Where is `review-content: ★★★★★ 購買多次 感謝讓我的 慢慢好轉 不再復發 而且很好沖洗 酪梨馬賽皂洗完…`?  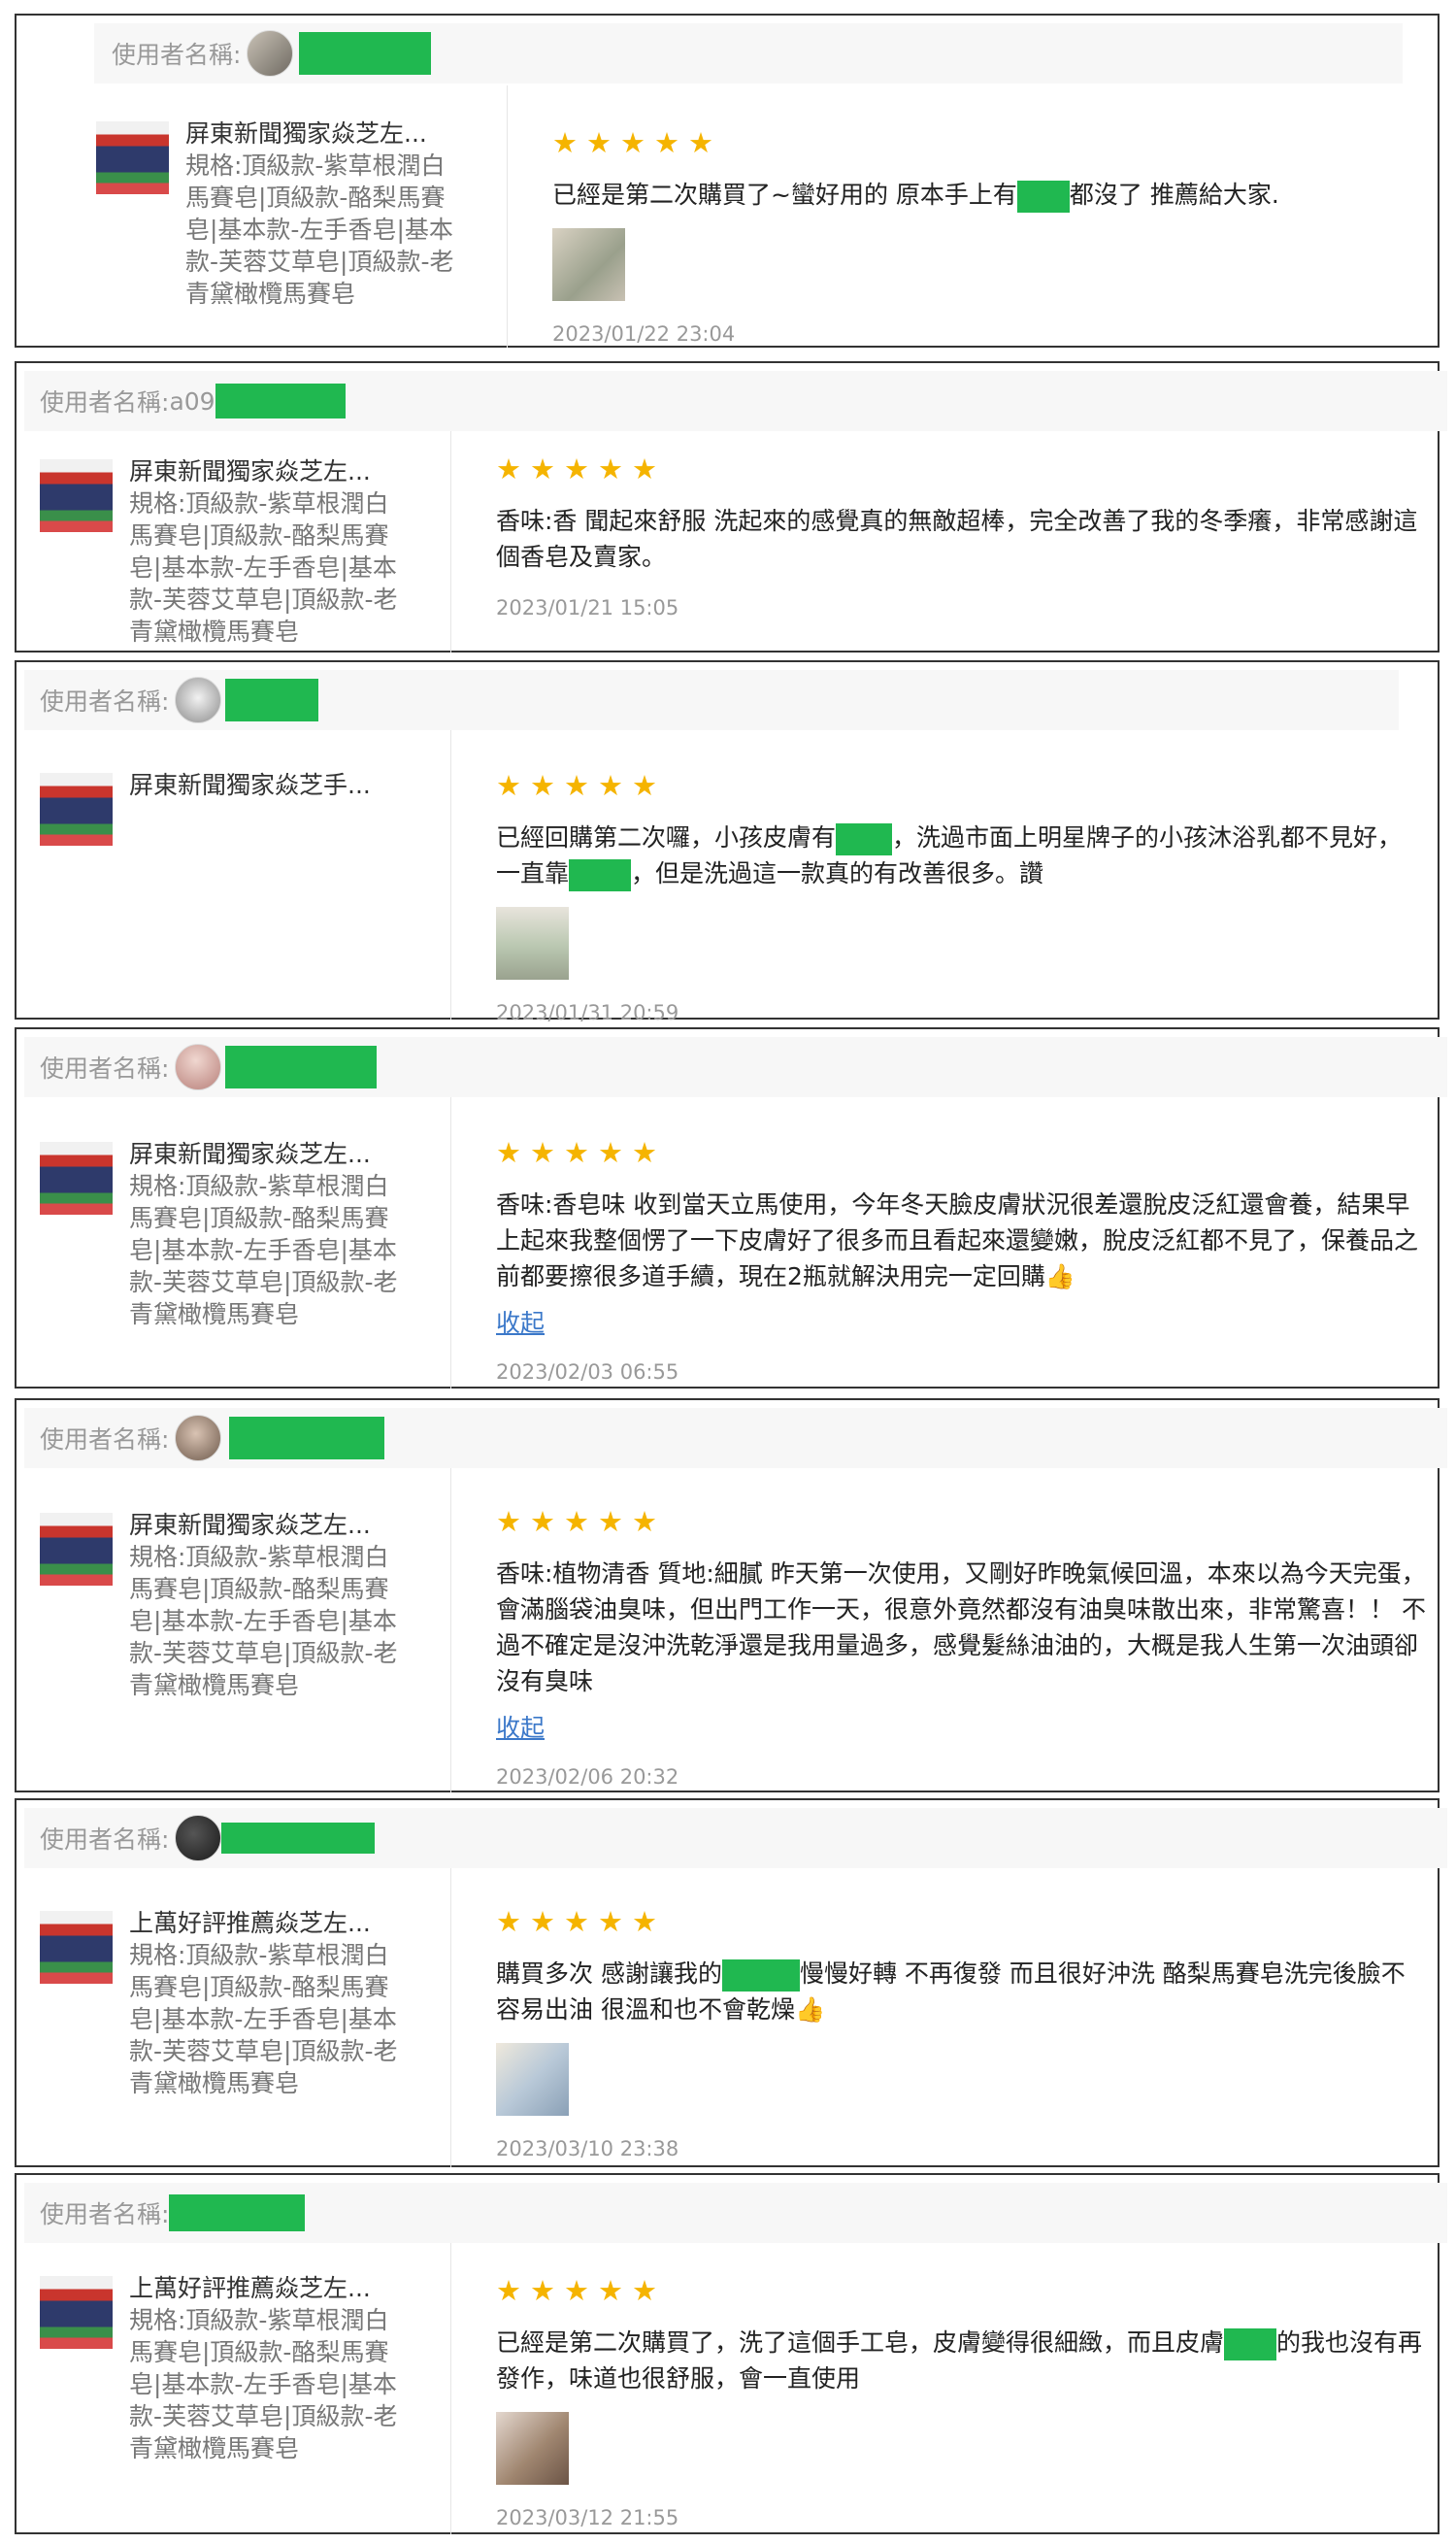 review-content: ★★★★★ 購買多次 感謝讓我的 慢慢好轉 不再復發 而且很好沖洗 酪梨馬賽皂洗完… is located at coordinates (962, 2033).